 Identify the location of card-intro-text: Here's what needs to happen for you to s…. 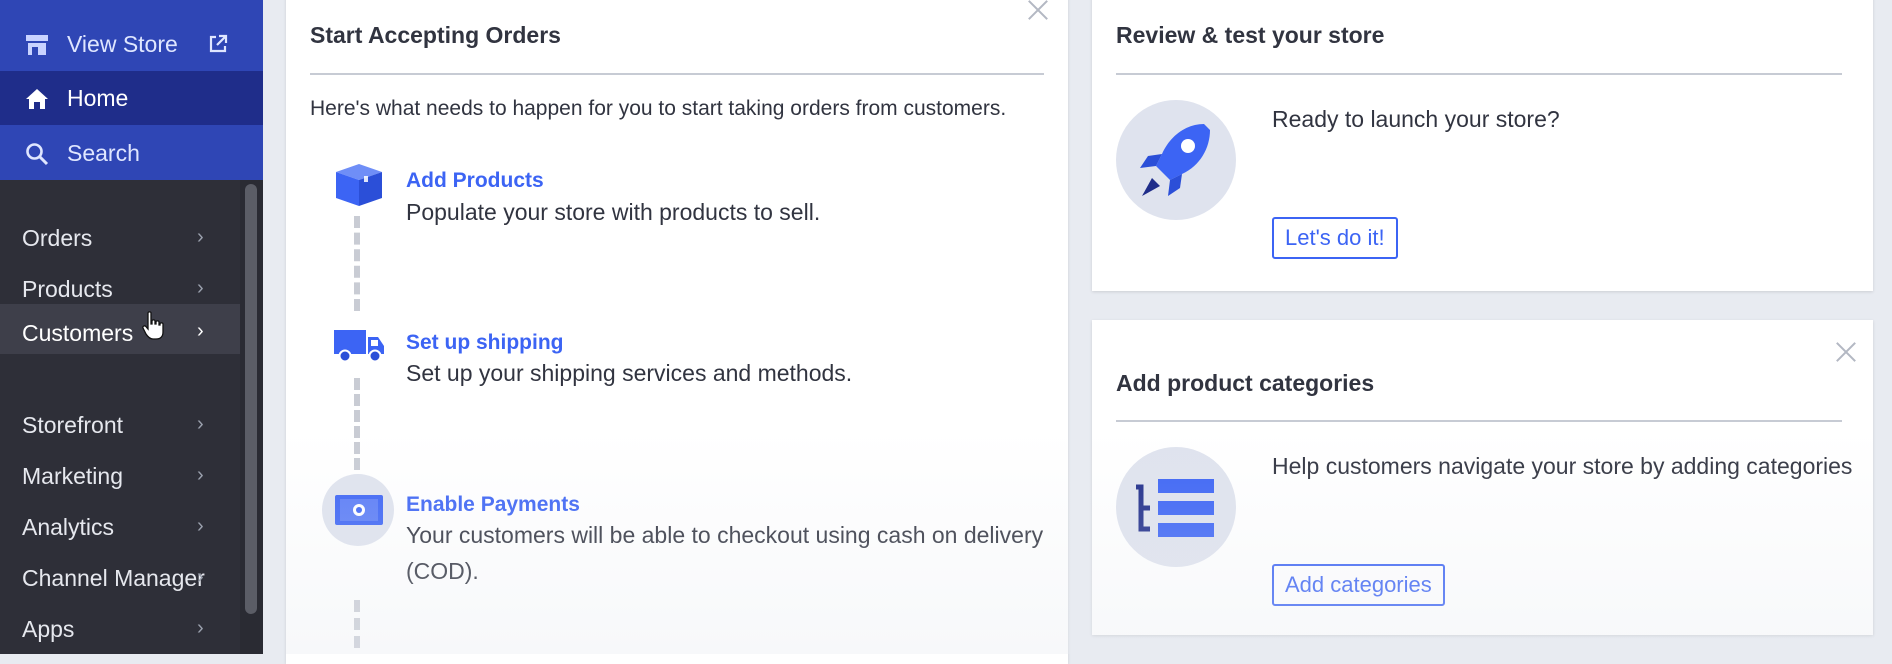
(658, 108).